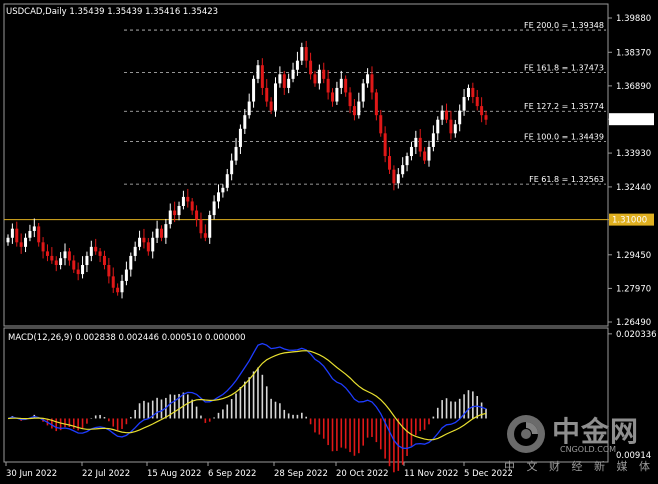 Image resolution: width=658 pixels, height=484 pixels. I want to click on price-tick-label: 1.29450, so click(633, 256).